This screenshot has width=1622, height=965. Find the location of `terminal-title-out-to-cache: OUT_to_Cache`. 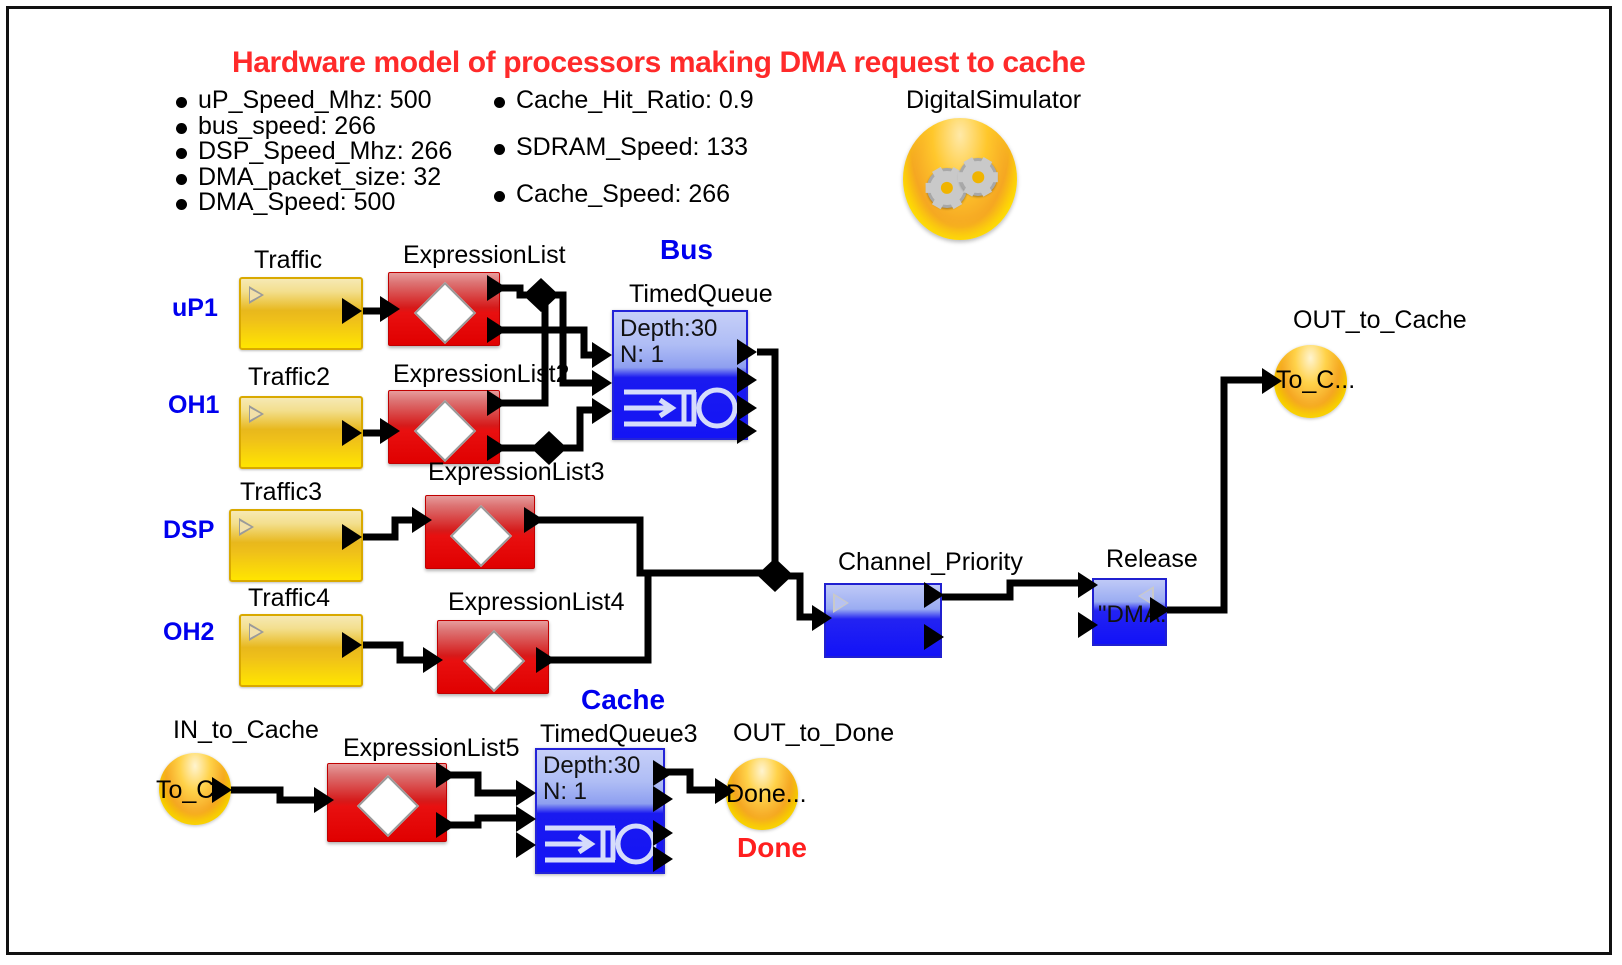

terminal-title-out-to-cache: OUT_to_Cache is located at coordinates (1380, 320).